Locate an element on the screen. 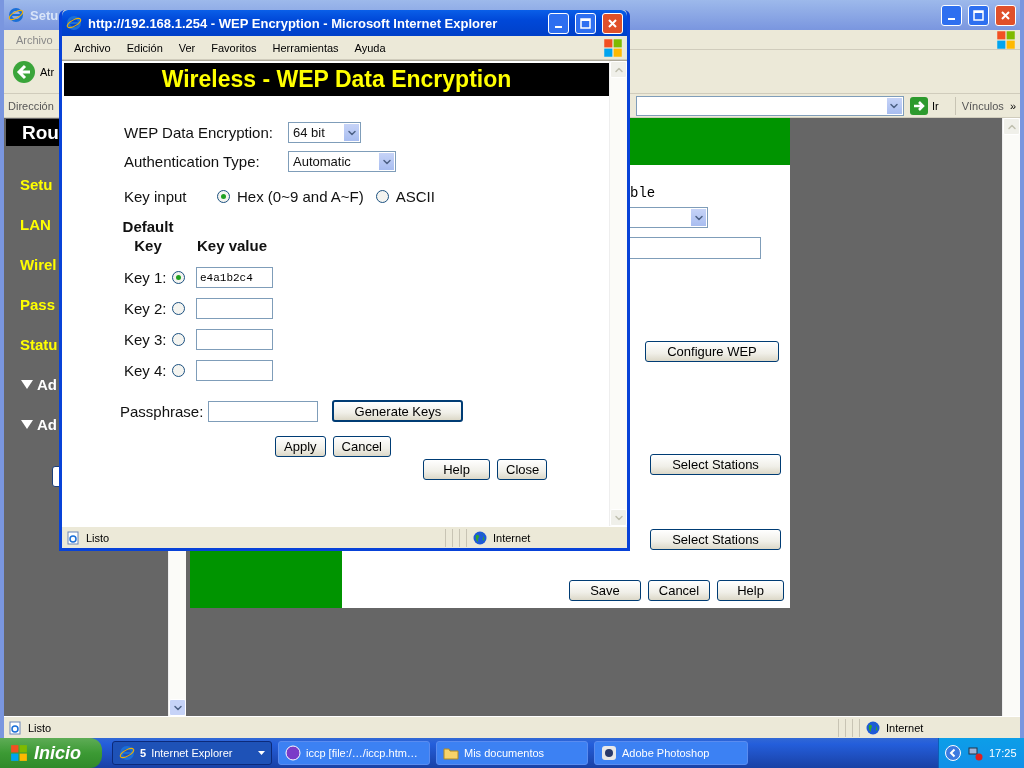 This screenshot has width=1024, height=768. window-title: Setu is located at coordinates (45, 15).